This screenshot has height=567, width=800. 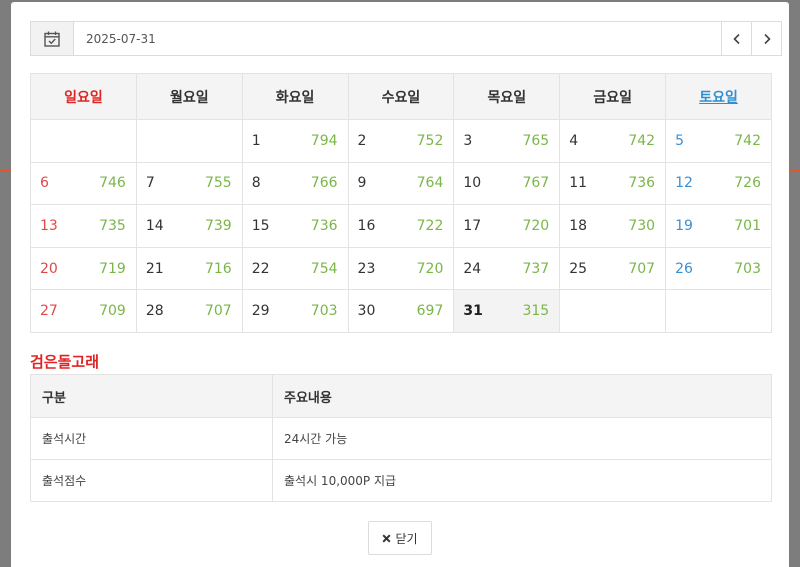 I want to click on calendar-day-cell: 22 754, so click(x=295, y=268).